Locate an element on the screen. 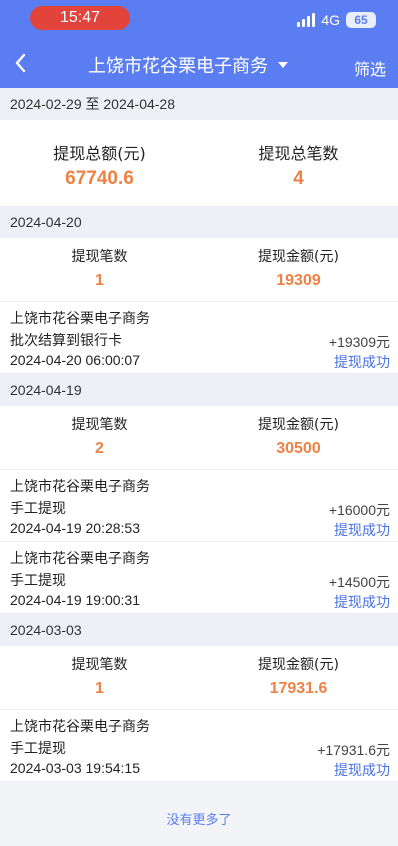 This screenshot has height=846, width=398. total-count-value: 4 is located at coordinates (298, 178).